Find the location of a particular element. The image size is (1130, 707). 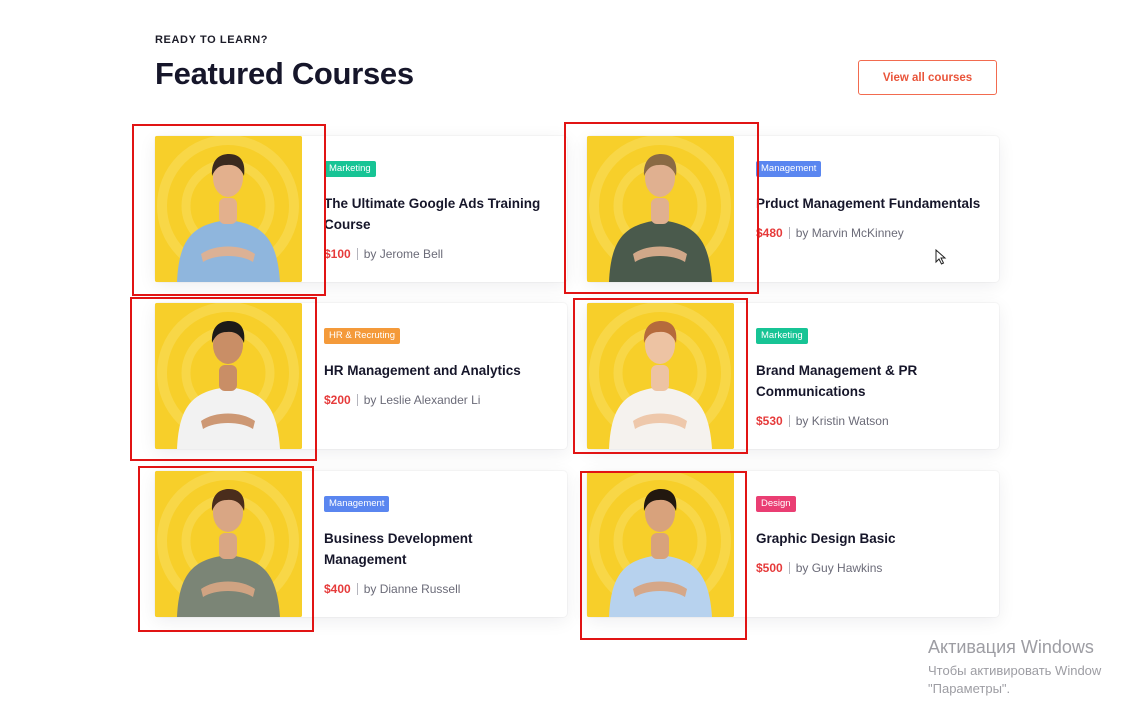

course-price: $500 is located at coordinates (769, 568).